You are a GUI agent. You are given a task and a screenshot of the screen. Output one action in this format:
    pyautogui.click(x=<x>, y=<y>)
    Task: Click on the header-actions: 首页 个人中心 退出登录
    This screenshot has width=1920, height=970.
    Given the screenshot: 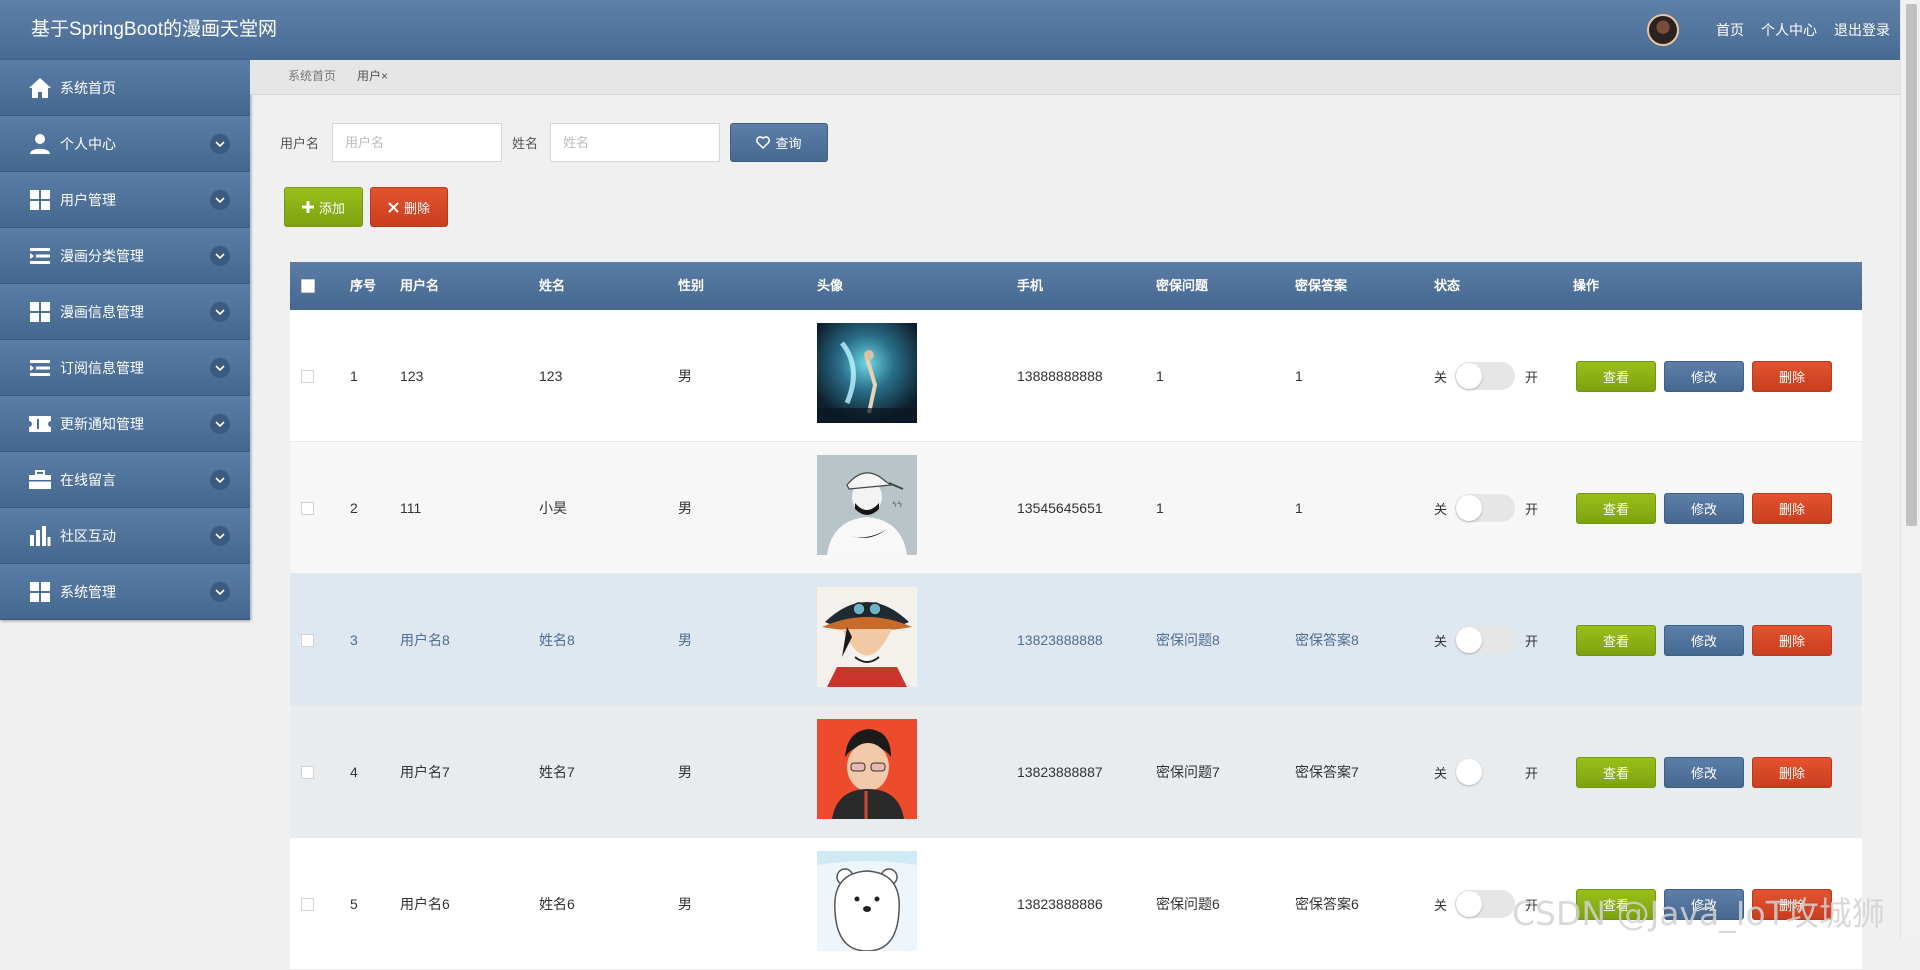 What is the action you would take?
    pyautogui.click(x=1768, y=30)
    